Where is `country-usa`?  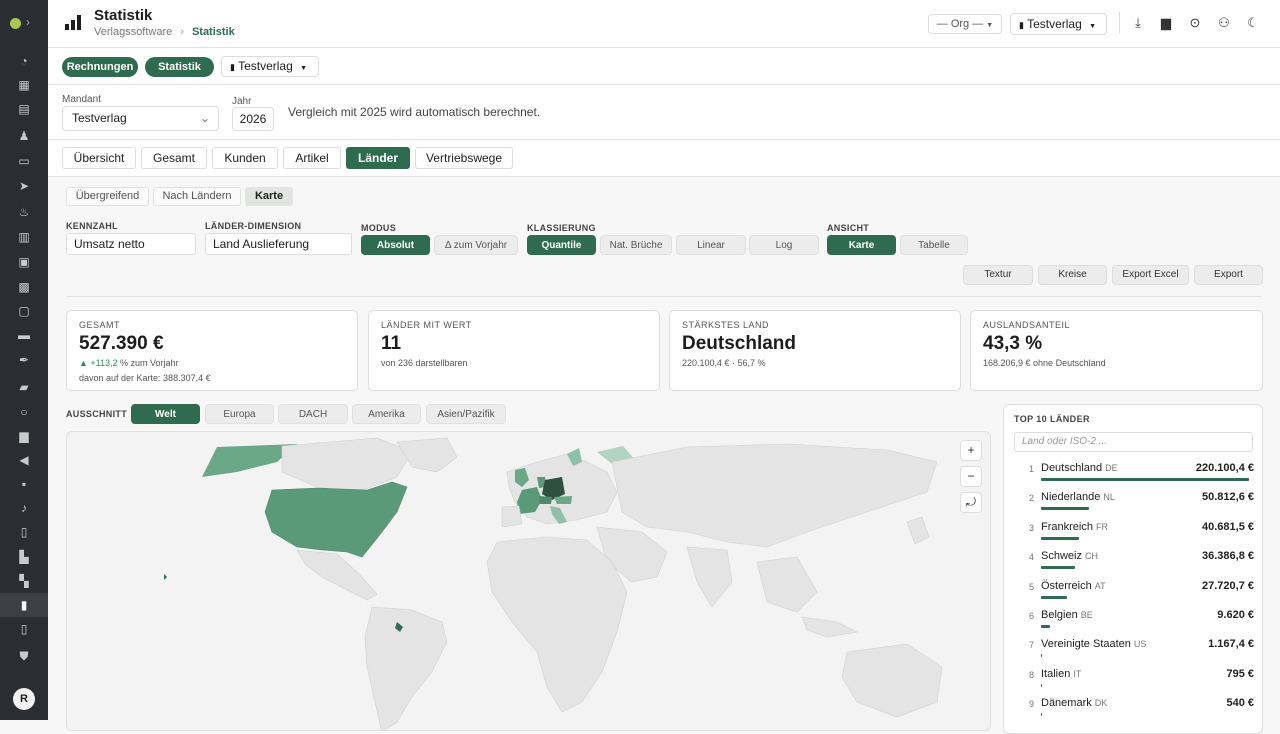 country-usa is located at coordinates (336, 519).